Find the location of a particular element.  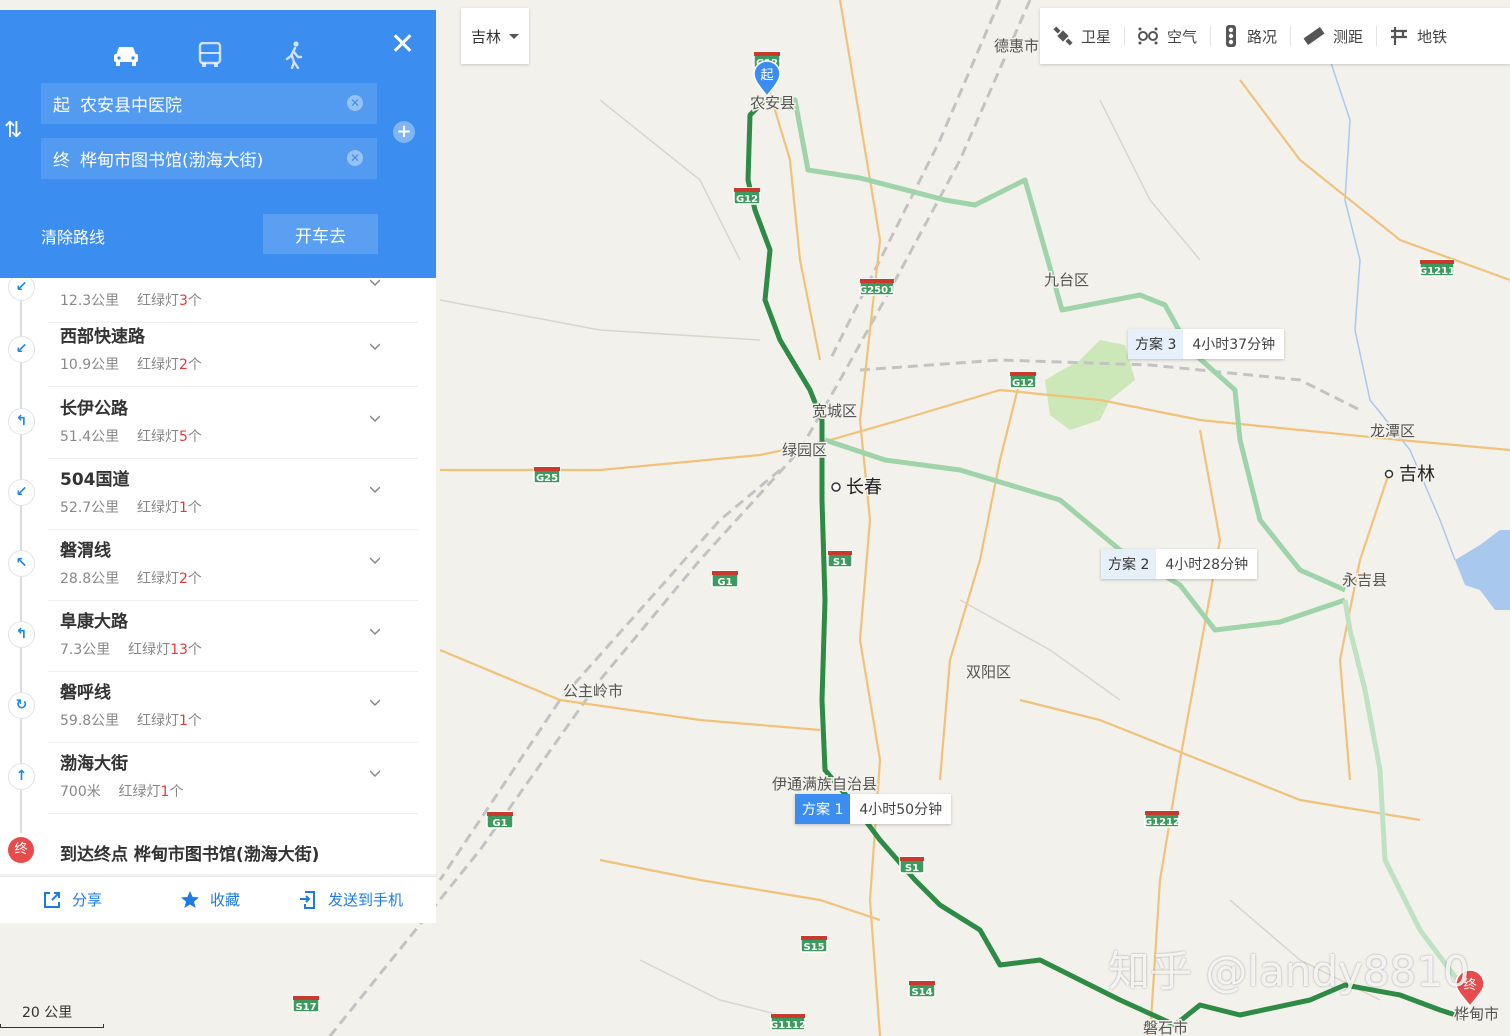

route-panel-footer: 分享 收藏 发送到手机 is located at coordinates (218, 899).